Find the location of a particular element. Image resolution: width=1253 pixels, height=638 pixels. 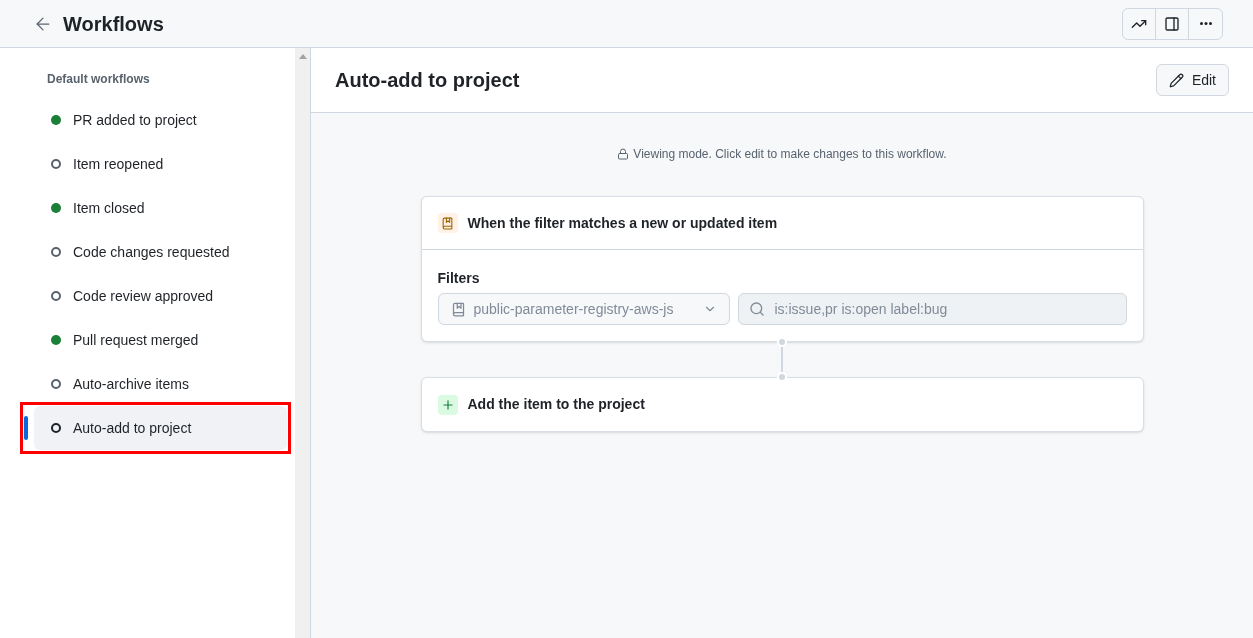

page-title: Workflows is located at coordinates (113, 24).